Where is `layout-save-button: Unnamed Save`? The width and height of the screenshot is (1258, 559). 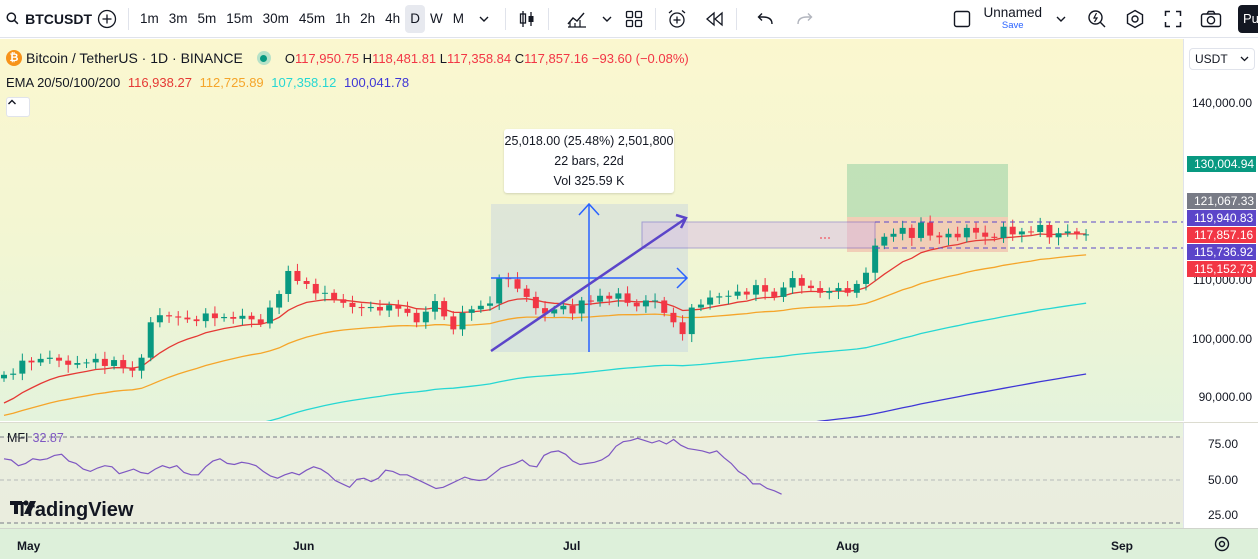
layout-save-button: Unnamed Save is located at coordinates (1012, 18).